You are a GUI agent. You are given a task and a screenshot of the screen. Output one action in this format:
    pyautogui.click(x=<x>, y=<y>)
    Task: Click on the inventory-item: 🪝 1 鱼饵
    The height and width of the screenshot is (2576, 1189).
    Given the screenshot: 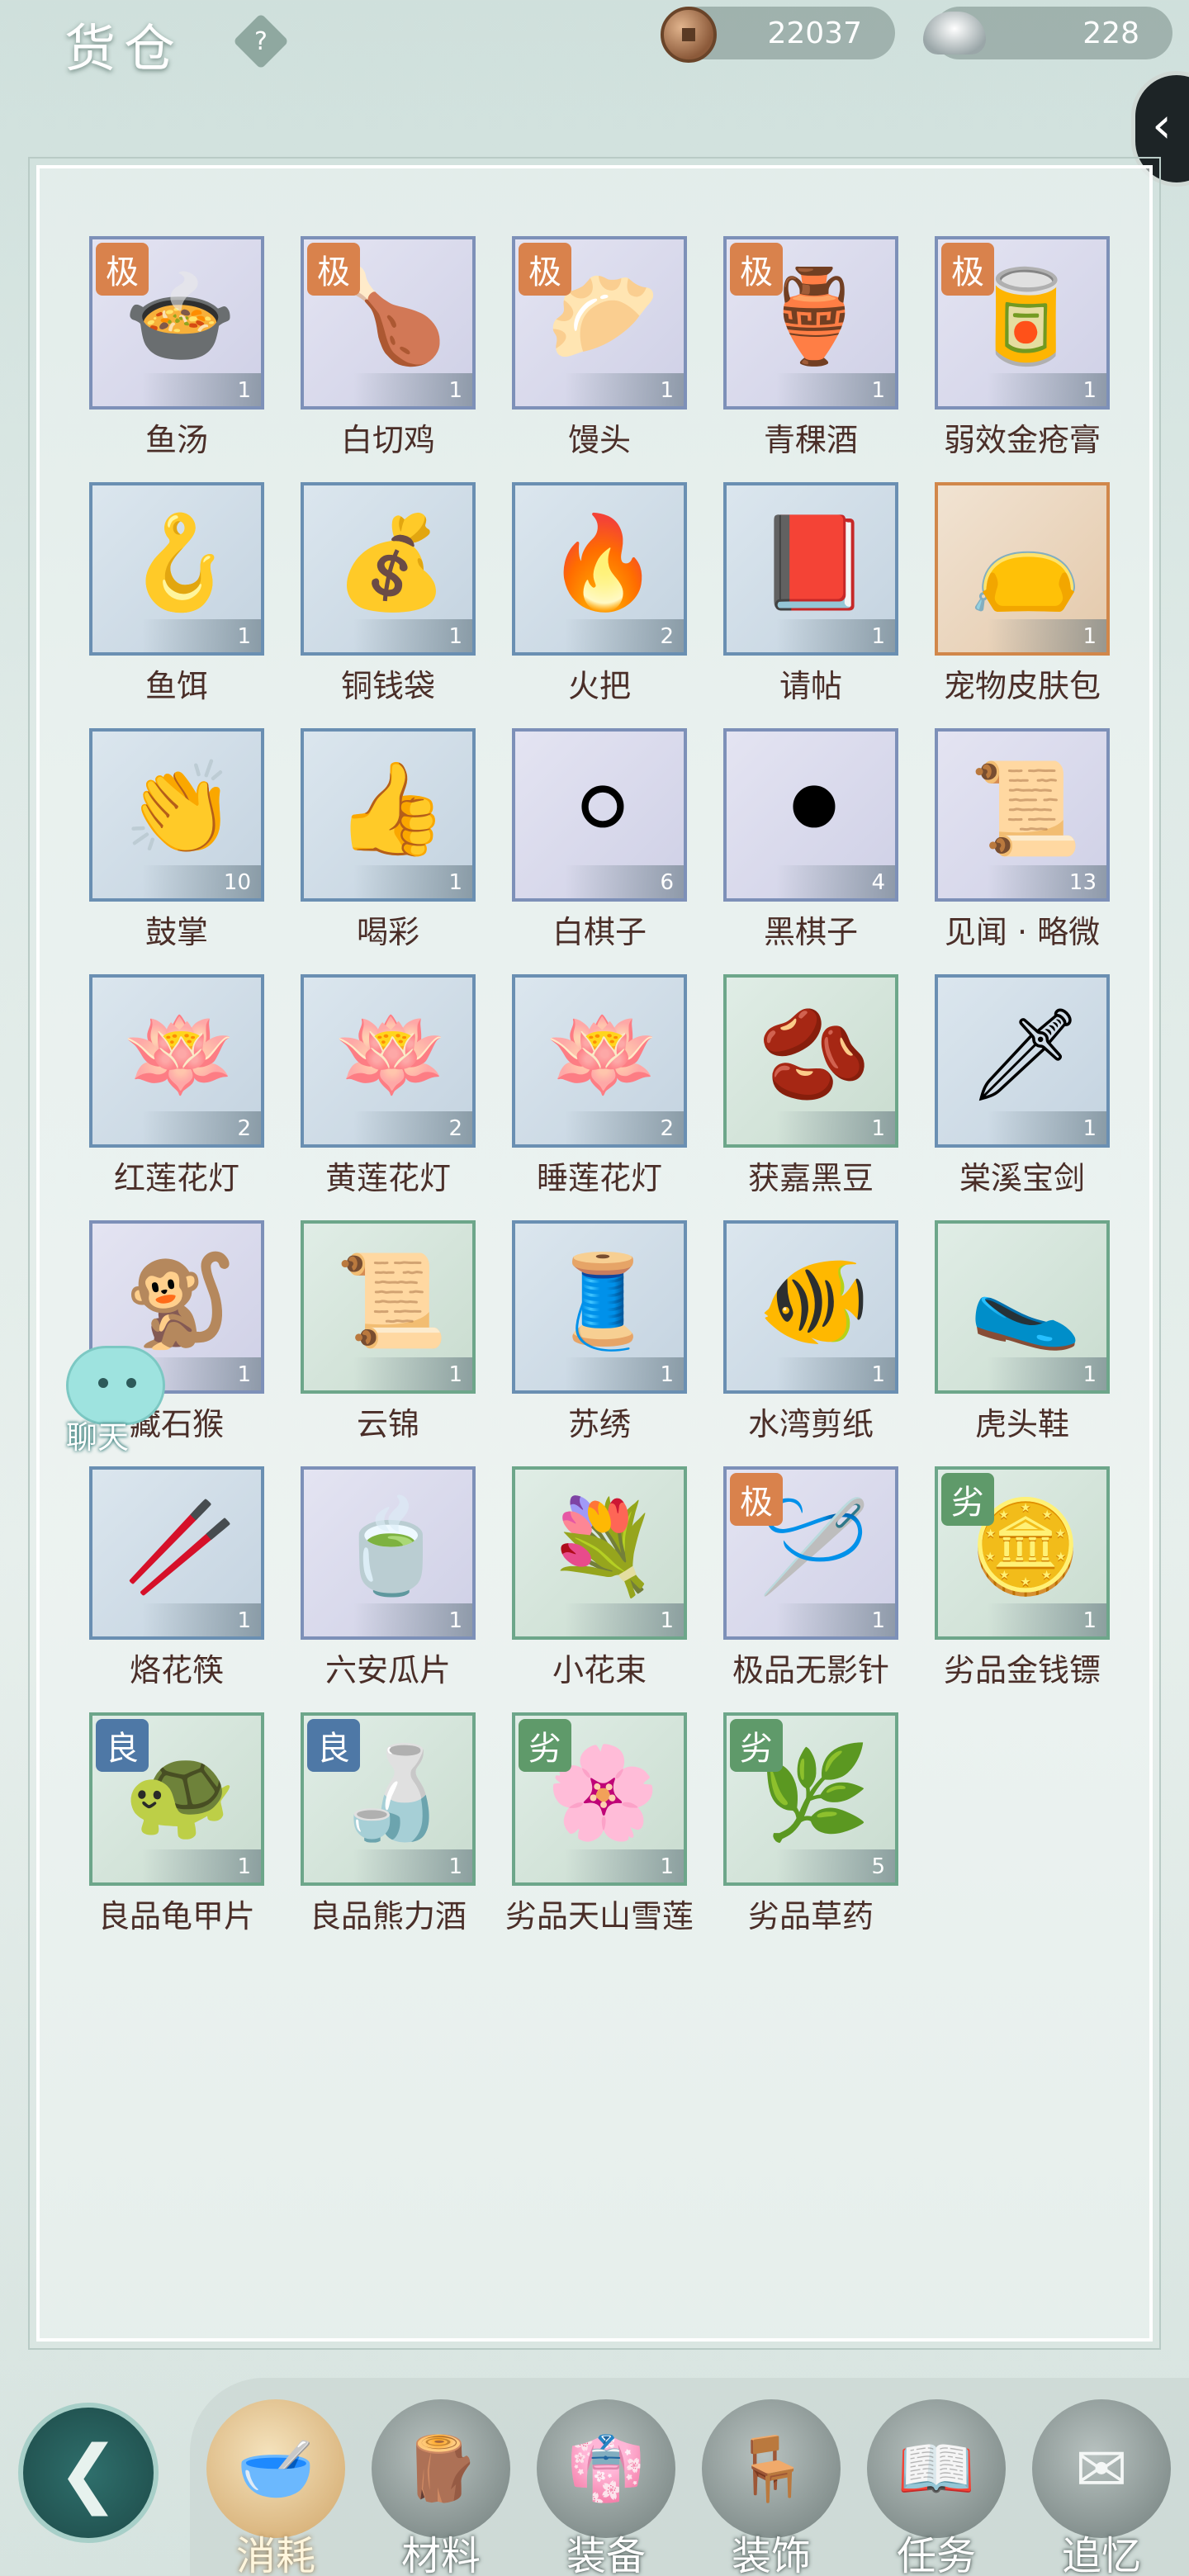 What is the action you would take?
    pyautogui.click(x=176, y=602)
    